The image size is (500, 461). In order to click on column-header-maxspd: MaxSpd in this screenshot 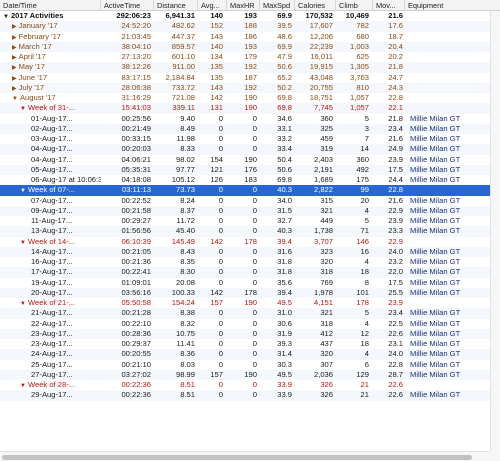, I will do `click(277, 5)`.